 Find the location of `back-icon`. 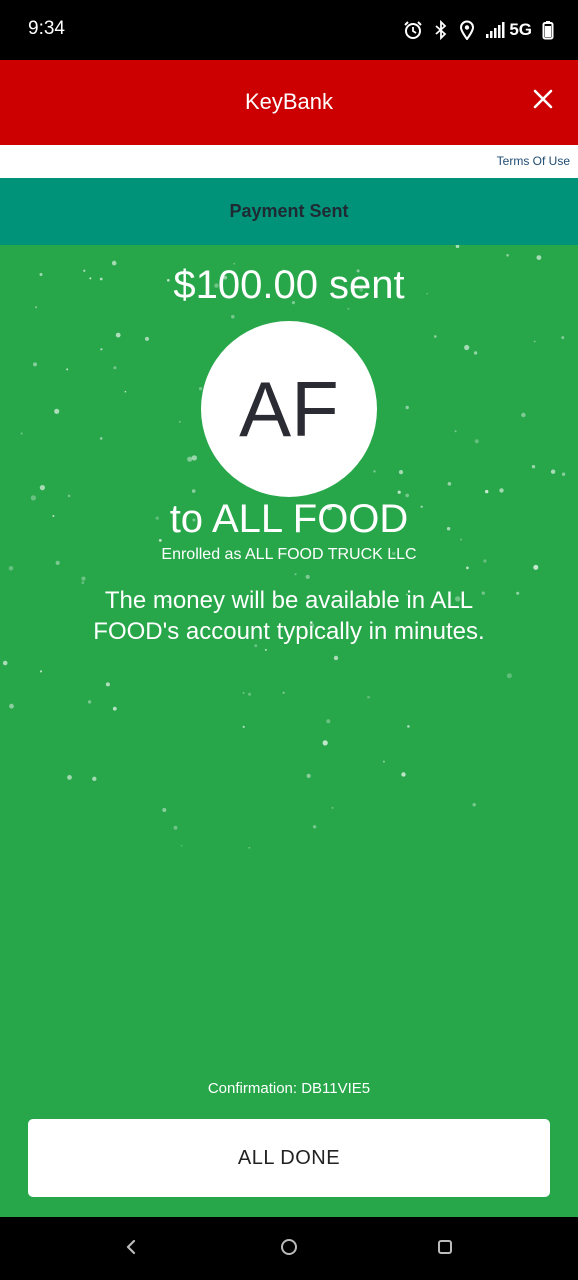

back-icon is located at coordinates (131, 1249).